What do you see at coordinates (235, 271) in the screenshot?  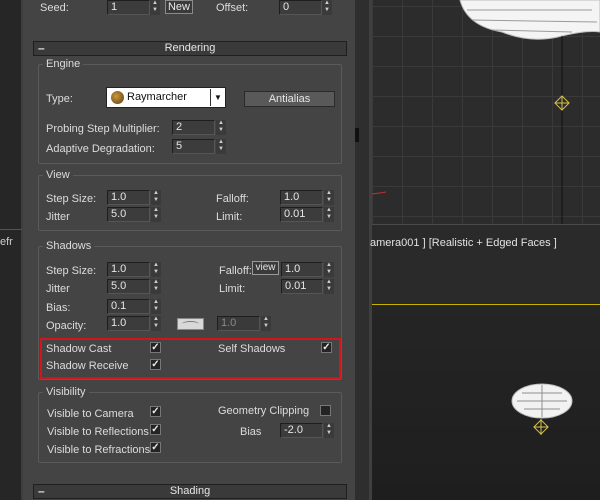 I see `shadow-falloff-label: Falloff:` at bounding box center [235, 271].